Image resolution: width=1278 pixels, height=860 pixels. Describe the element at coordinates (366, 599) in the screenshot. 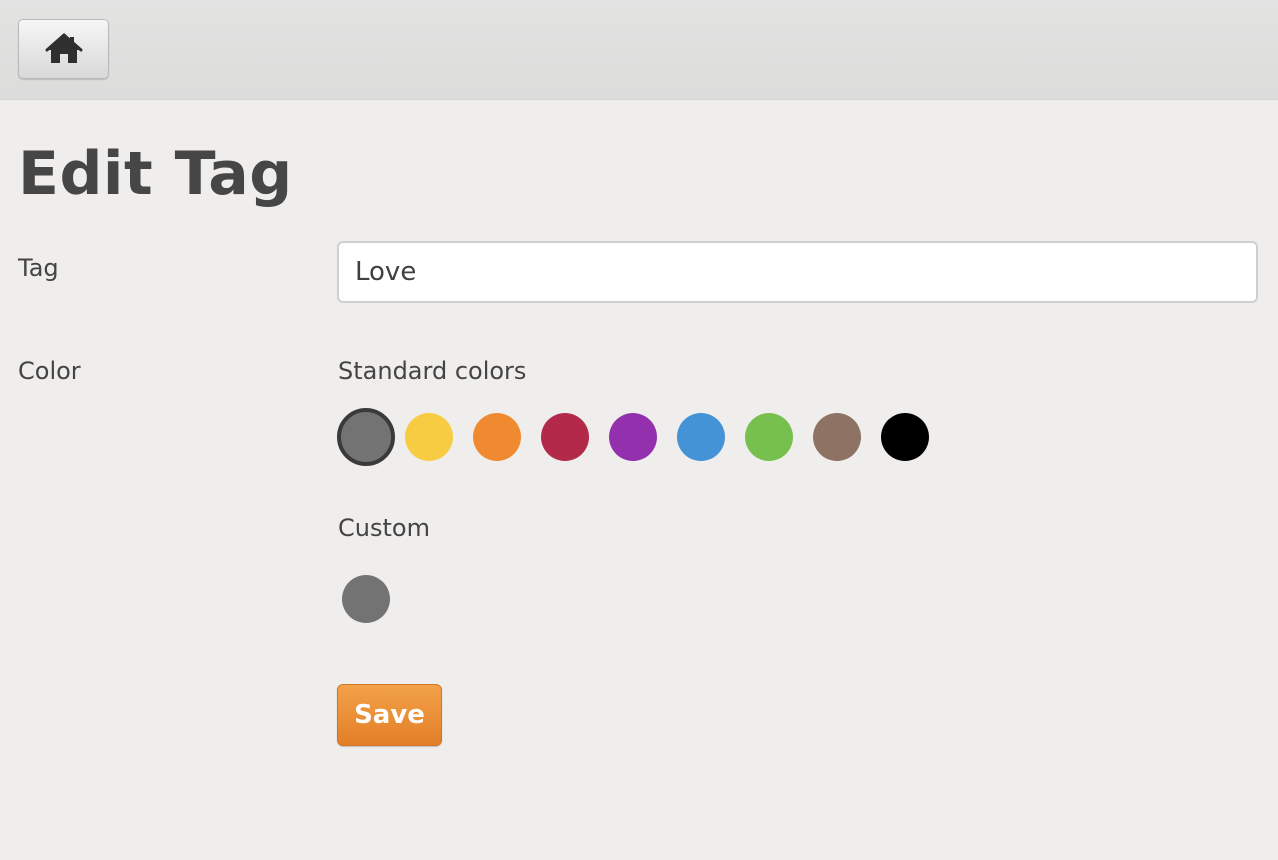

I see `custom-color-swatch` at that location.